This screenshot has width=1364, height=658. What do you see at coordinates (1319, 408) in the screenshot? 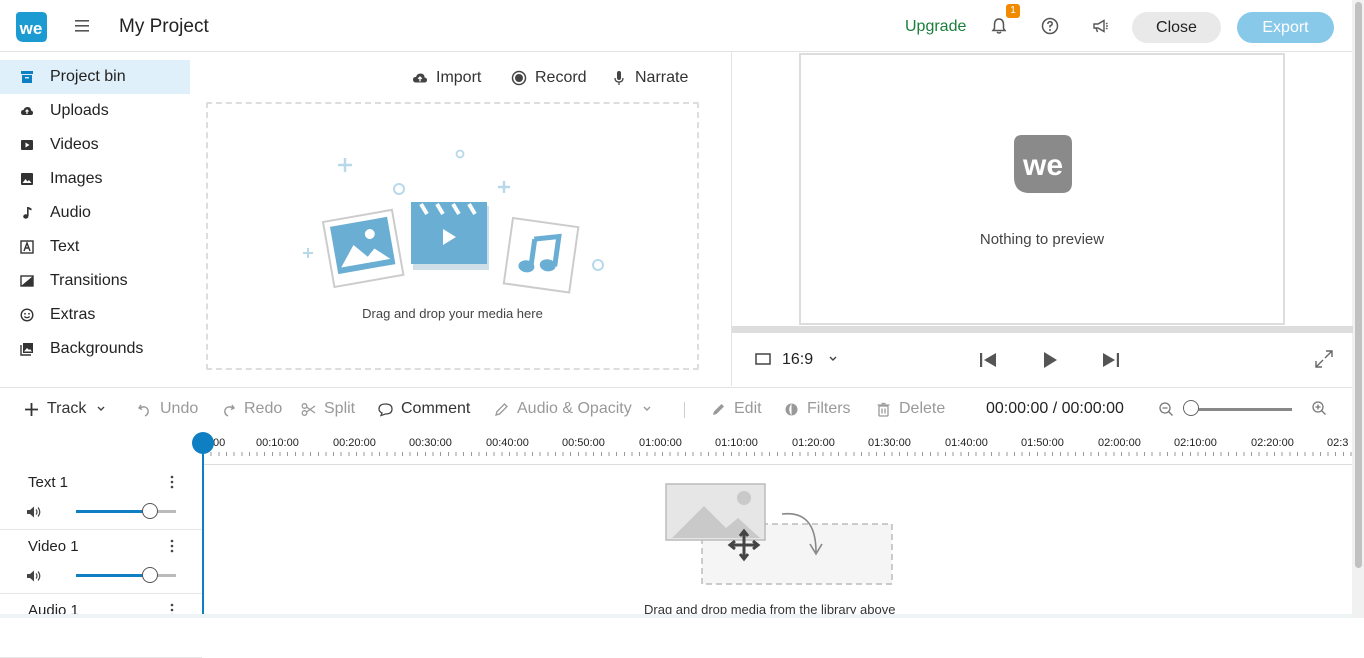
I see `zoom-in-icon` at bounding box center [1319, 408].